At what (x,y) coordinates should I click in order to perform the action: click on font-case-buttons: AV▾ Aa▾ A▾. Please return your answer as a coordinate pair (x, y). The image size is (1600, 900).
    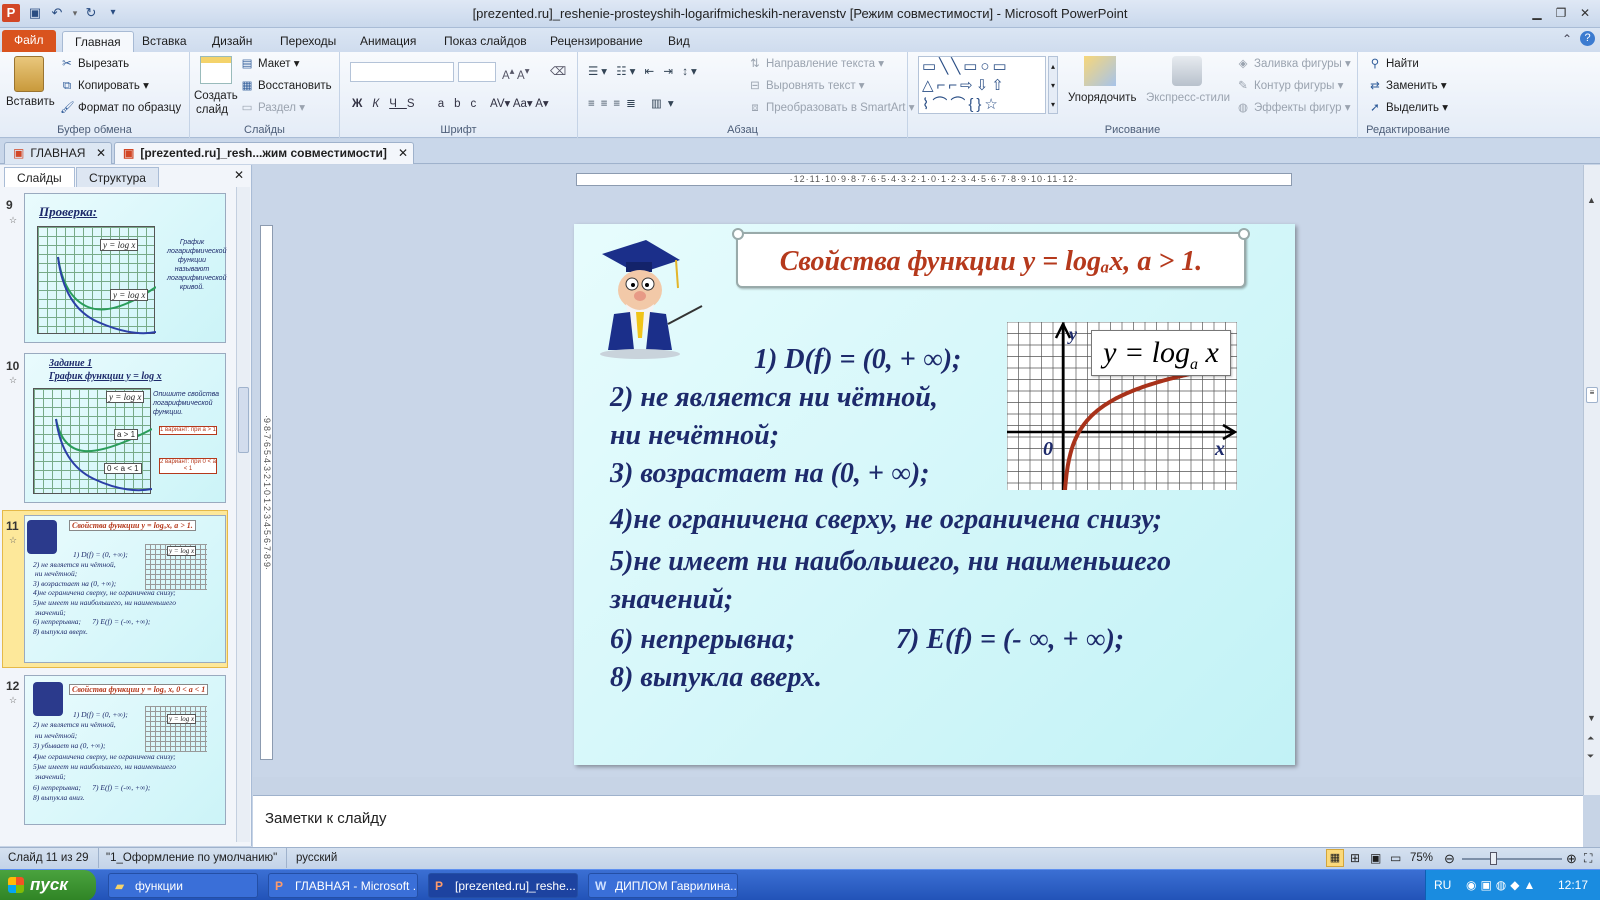
    Looking at the image, I should click on (519, 104).